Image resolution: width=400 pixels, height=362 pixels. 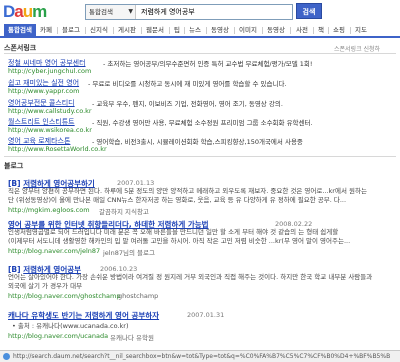 What do you see at coordinates (155, 30) in the screenshot?
I see `tab-web: 웹문서` at bounding box center [155, 30].